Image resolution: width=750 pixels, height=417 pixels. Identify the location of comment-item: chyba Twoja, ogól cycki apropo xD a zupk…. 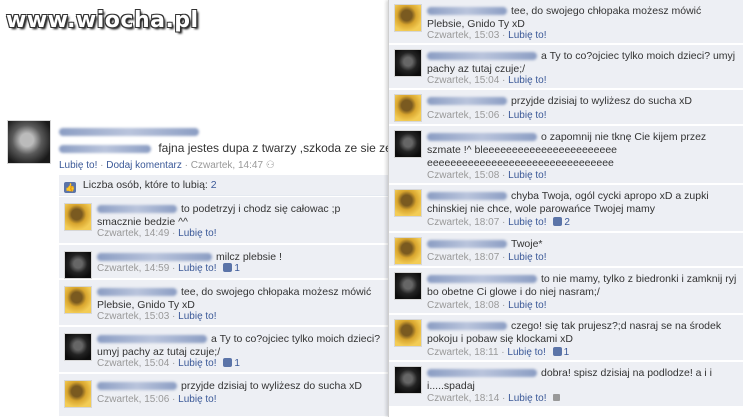
(566, 208).